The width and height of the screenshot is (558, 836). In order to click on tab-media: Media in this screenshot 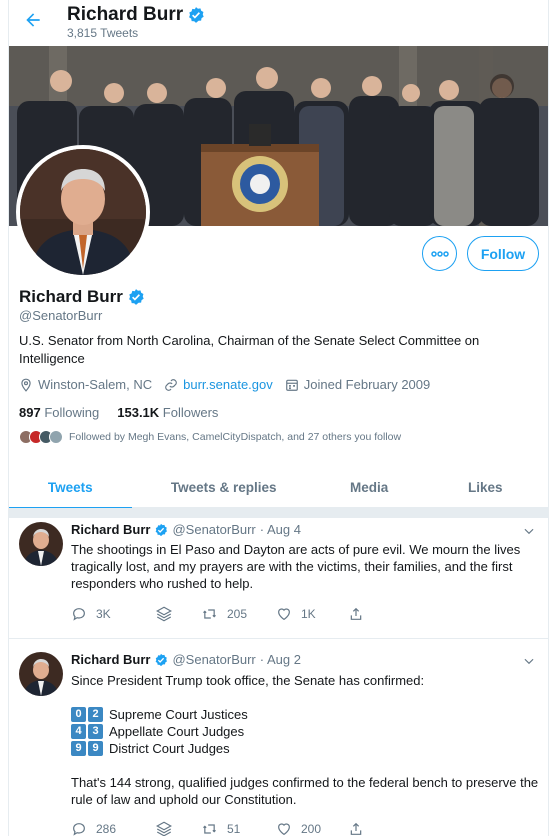, I will do `click(369, 487)`.